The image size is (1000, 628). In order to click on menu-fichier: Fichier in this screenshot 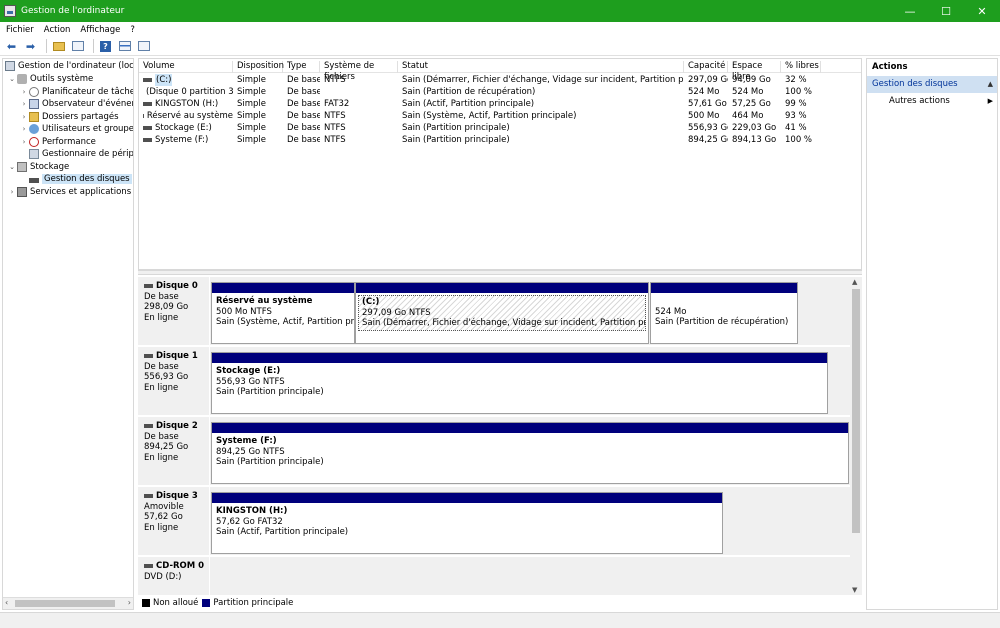, I will do `click(20, 30)`.